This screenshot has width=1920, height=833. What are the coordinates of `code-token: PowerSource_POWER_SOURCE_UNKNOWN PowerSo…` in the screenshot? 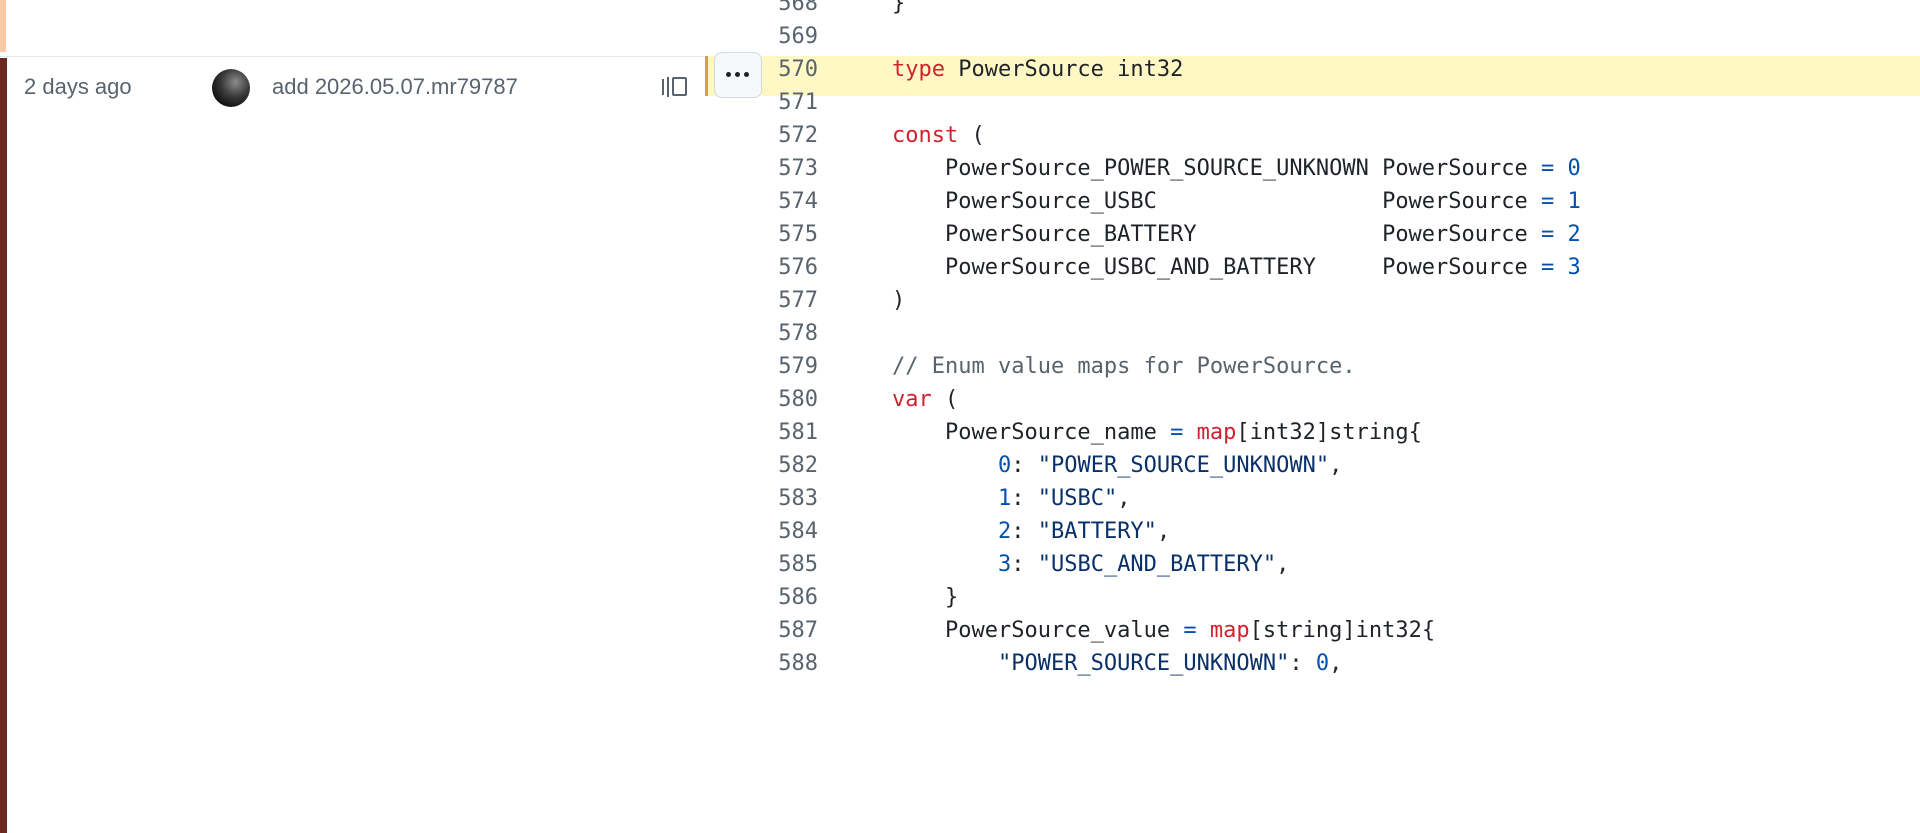 It's located at (1217, 168).